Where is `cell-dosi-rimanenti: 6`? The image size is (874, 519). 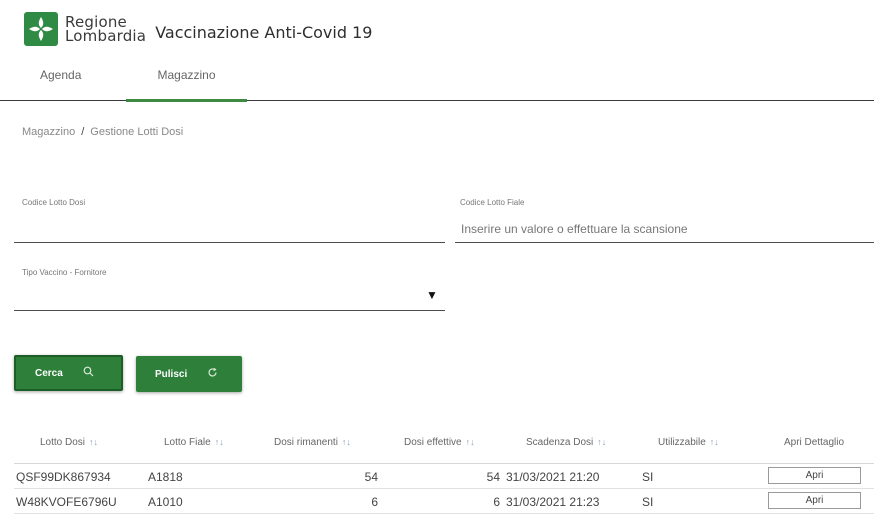 cell-dosi-rimanenti: 6 is located at coordinates (374, 502).